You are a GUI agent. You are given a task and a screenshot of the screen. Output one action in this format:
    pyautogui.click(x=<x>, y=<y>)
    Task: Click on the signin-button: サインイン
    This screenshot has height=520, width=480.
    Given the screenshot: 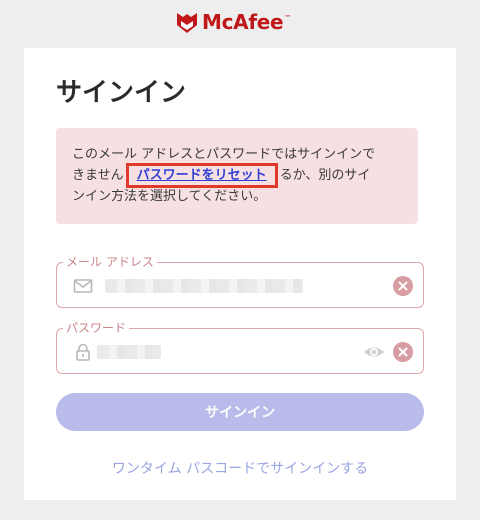 What is the action you would take?
    pyautogui.click(x=240, y=412)
    